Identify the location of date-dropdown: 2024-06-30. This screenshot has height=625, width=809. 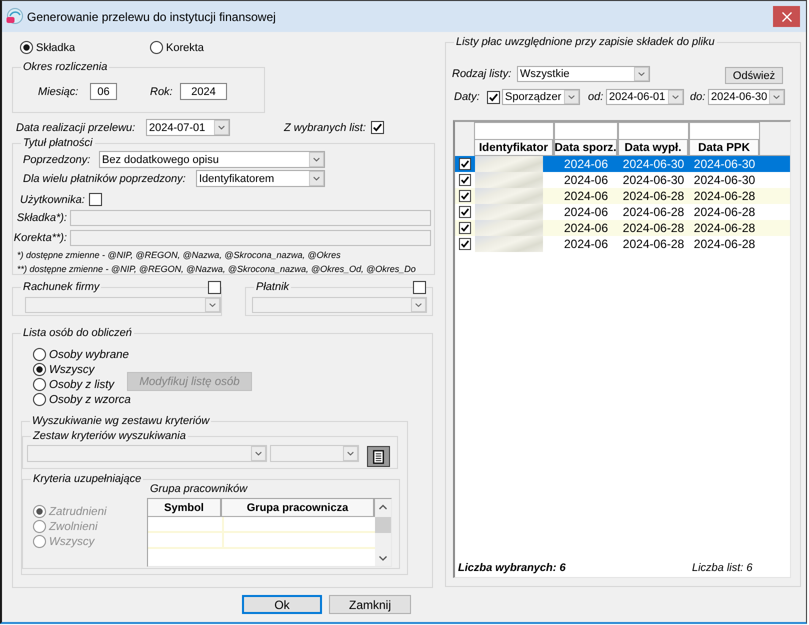
(746, 97).